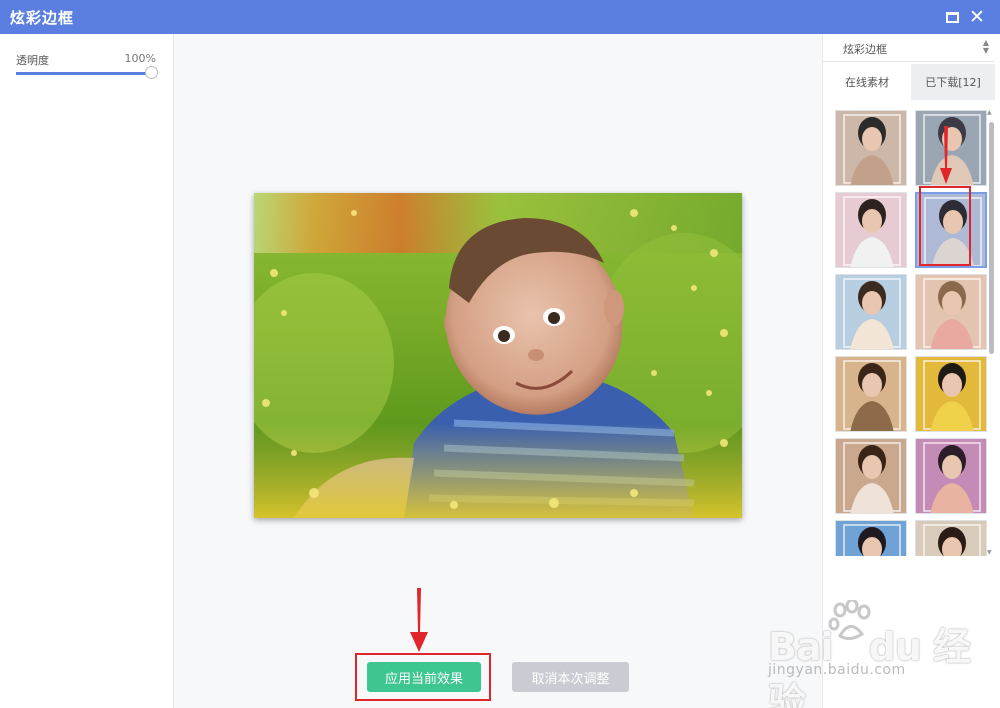  I want to click on scroll-down-icon: ▼, so click(989, 553).